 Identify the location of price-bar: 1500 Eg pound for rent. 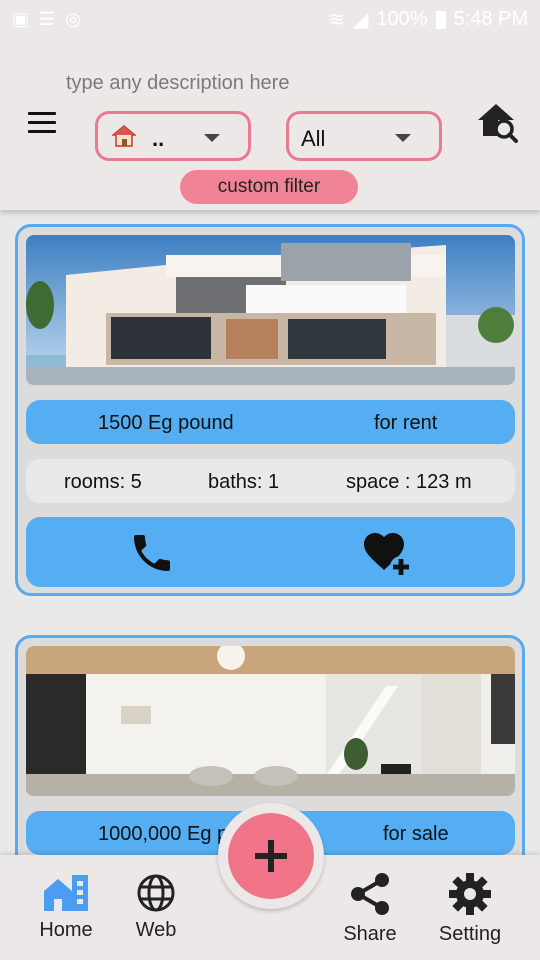
(270, 422).